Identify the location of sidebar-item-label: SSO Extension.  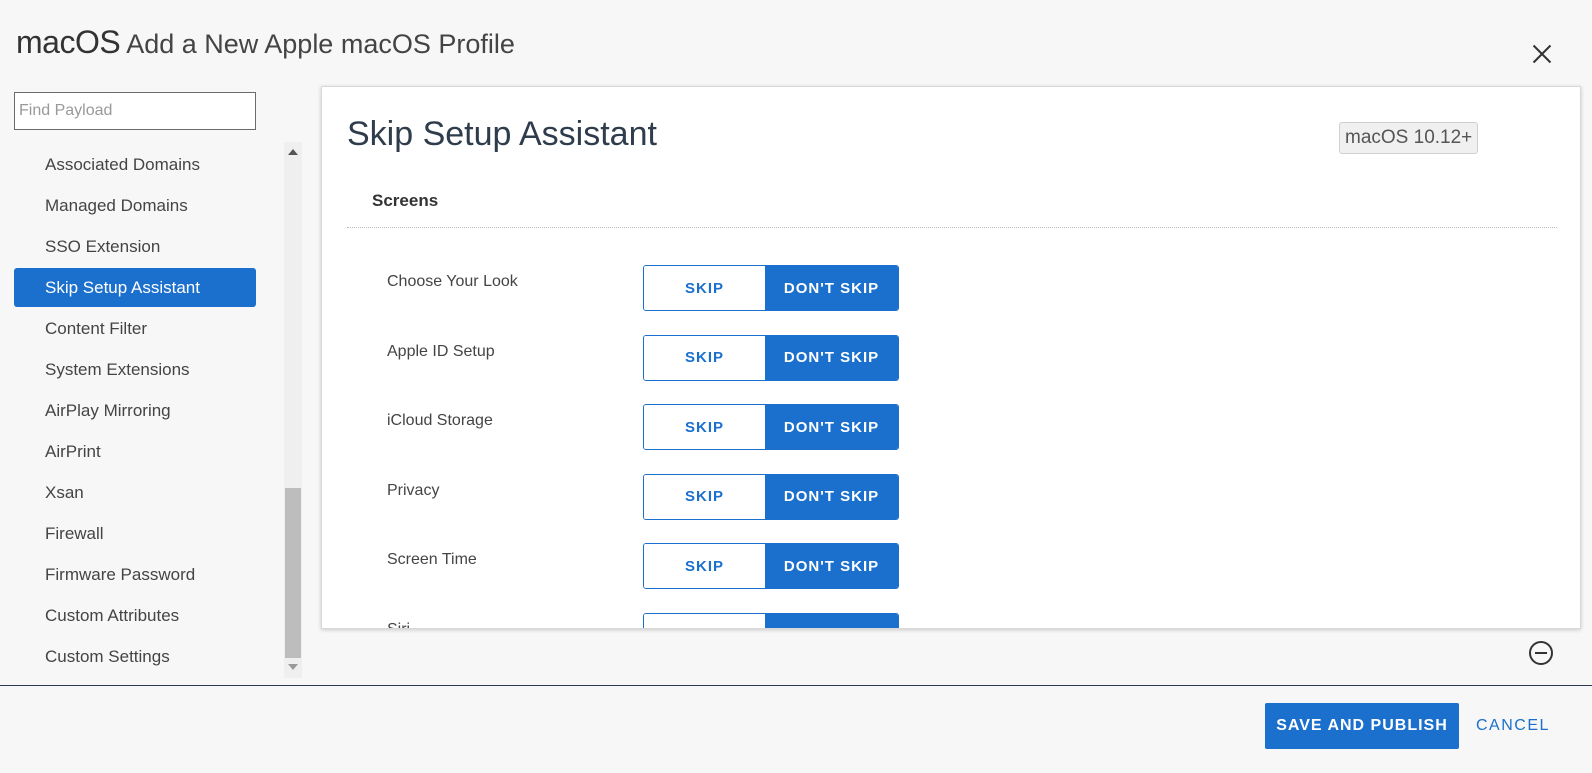
(103, 246).